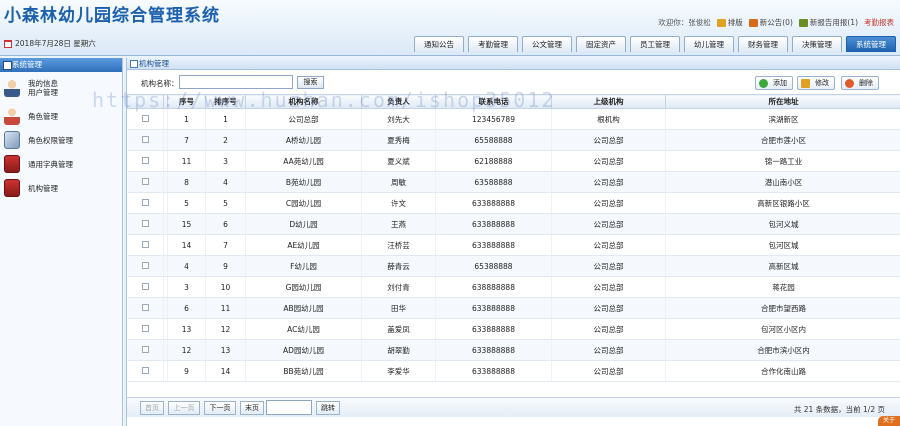  What do you see at coordinates (889, 421) in the screenshot?
I see `about-badge: 关于` at bounding box center [889, 421].